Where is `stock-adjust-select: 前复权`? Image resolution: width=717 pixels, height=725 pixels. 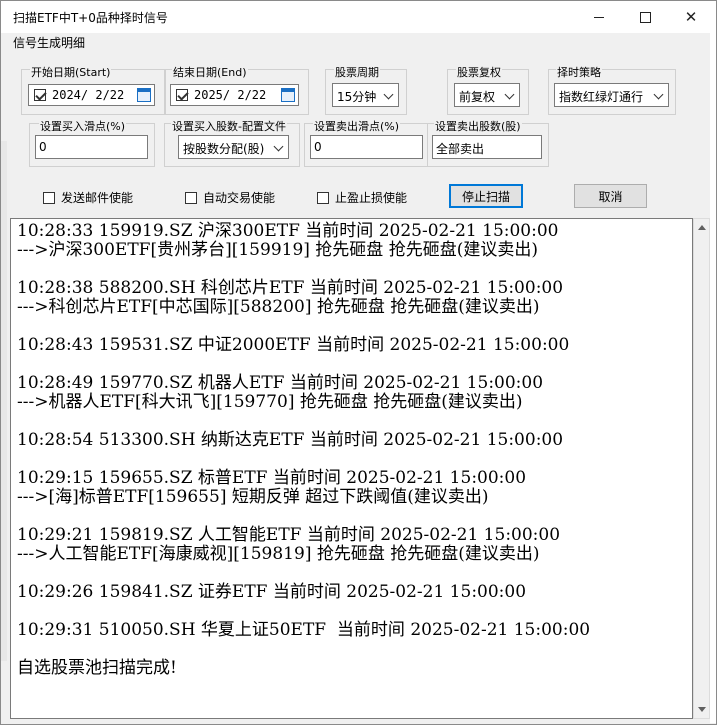 stock-adjust-select: 前复权 is located at coordinates (487, 95).